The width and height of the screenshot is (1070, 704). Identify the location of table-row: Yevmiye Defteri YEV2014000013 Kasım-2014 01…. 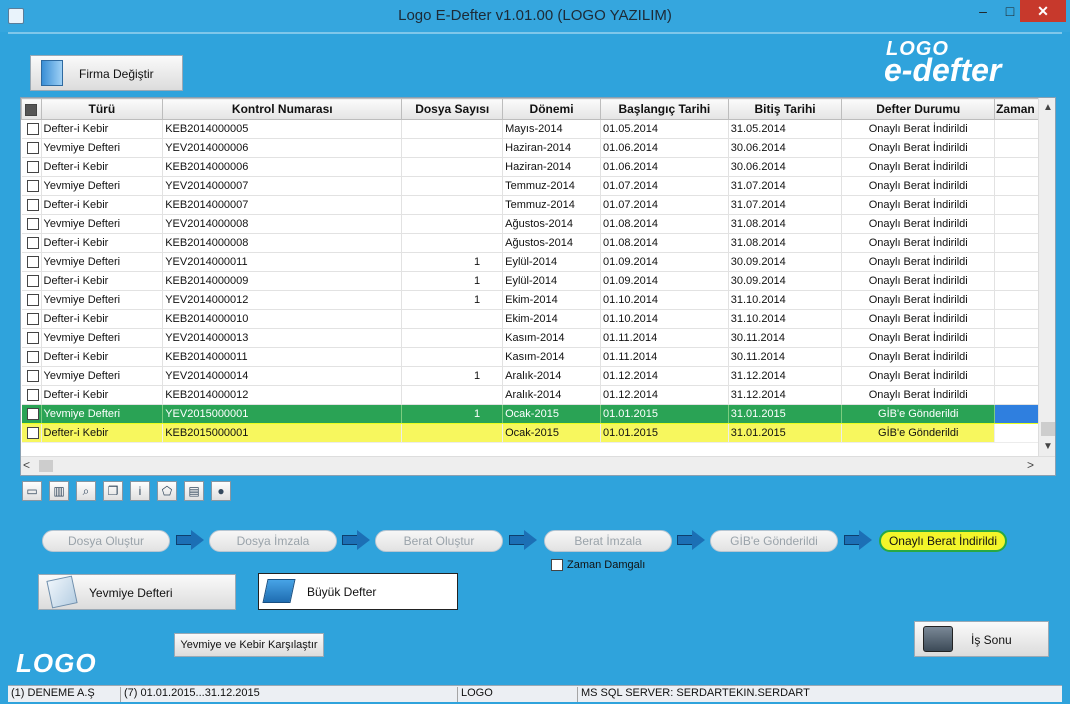
(538, 338).